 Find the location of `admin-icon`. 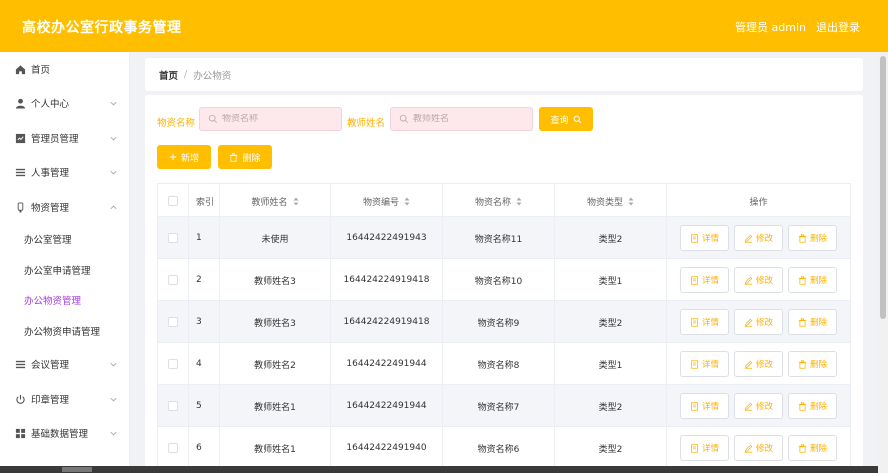

admin-icon is located at coordinates (20, 138).